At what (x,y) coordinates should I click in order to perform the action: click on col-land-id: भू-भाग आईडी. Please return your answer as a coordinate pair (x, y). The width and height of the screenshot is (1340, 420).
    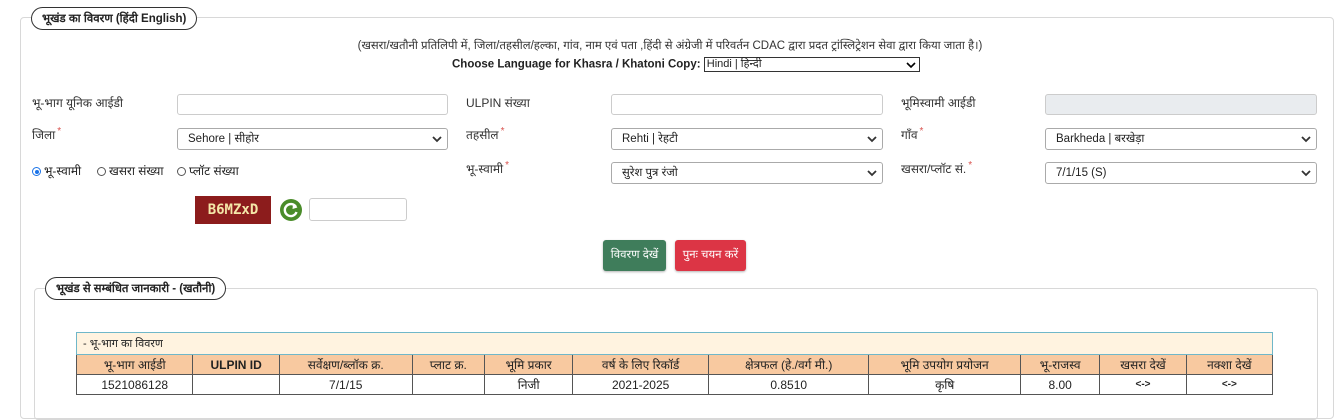
    Looking at the image, I should click on (134, 364).